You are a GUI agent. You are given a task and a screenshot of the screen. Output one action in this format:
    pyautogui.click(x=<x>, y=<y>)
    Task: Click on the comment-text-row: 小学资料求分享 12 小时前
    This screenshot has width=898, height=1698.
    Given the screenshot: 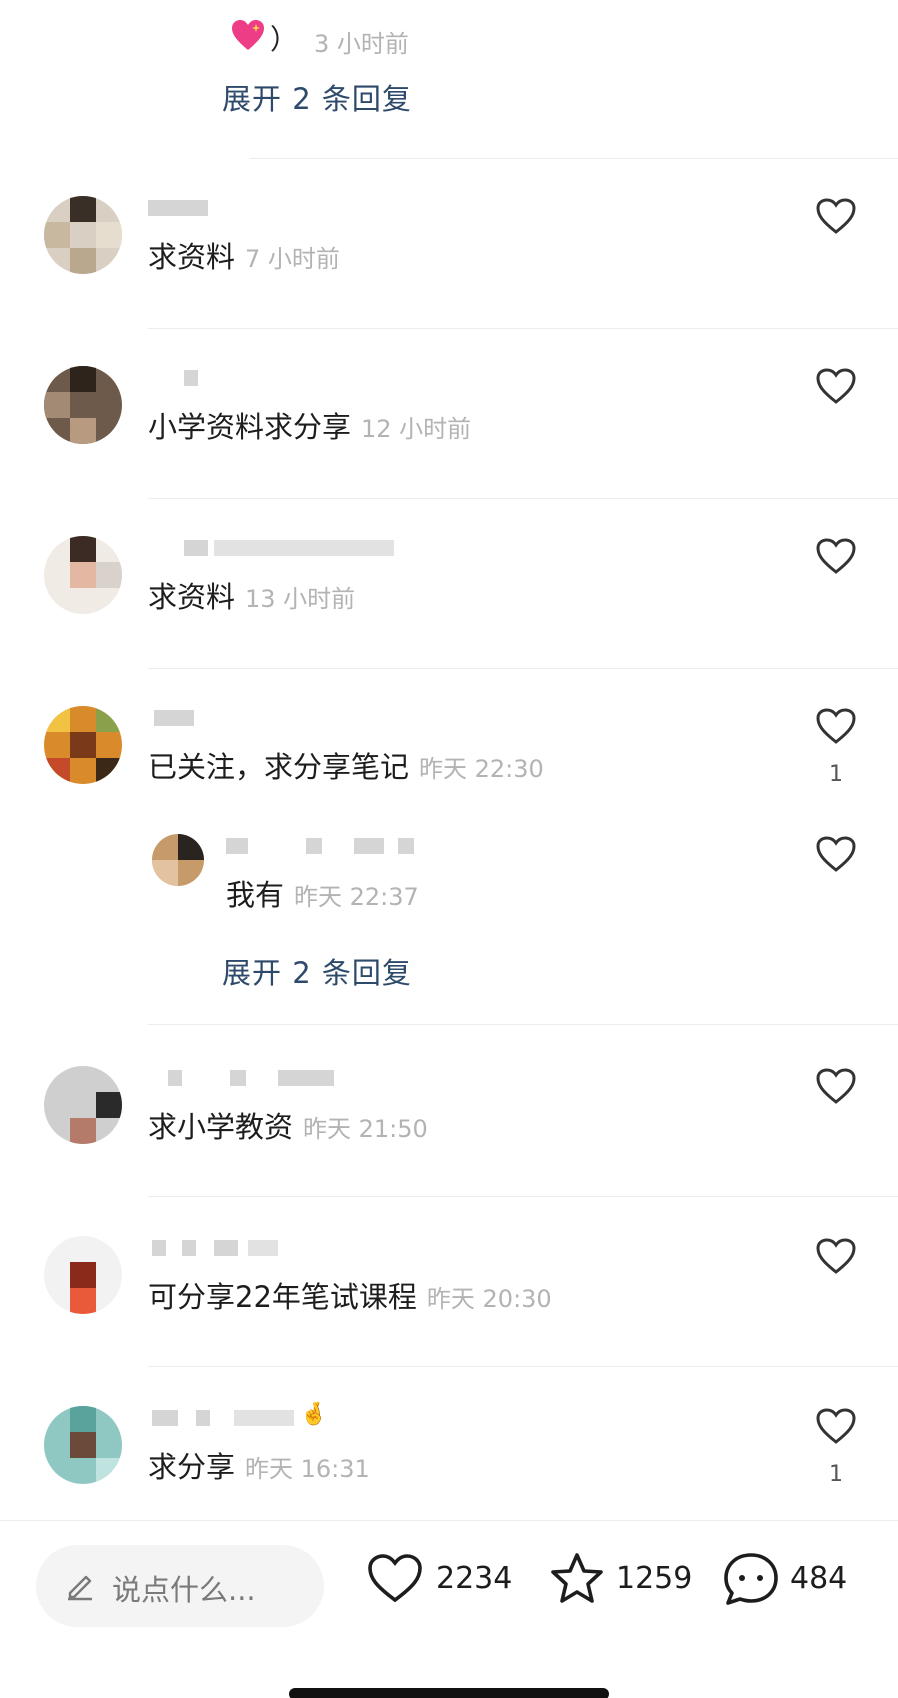 What is the action you would take?
    pyautogui.click(x=309, y=425)
    